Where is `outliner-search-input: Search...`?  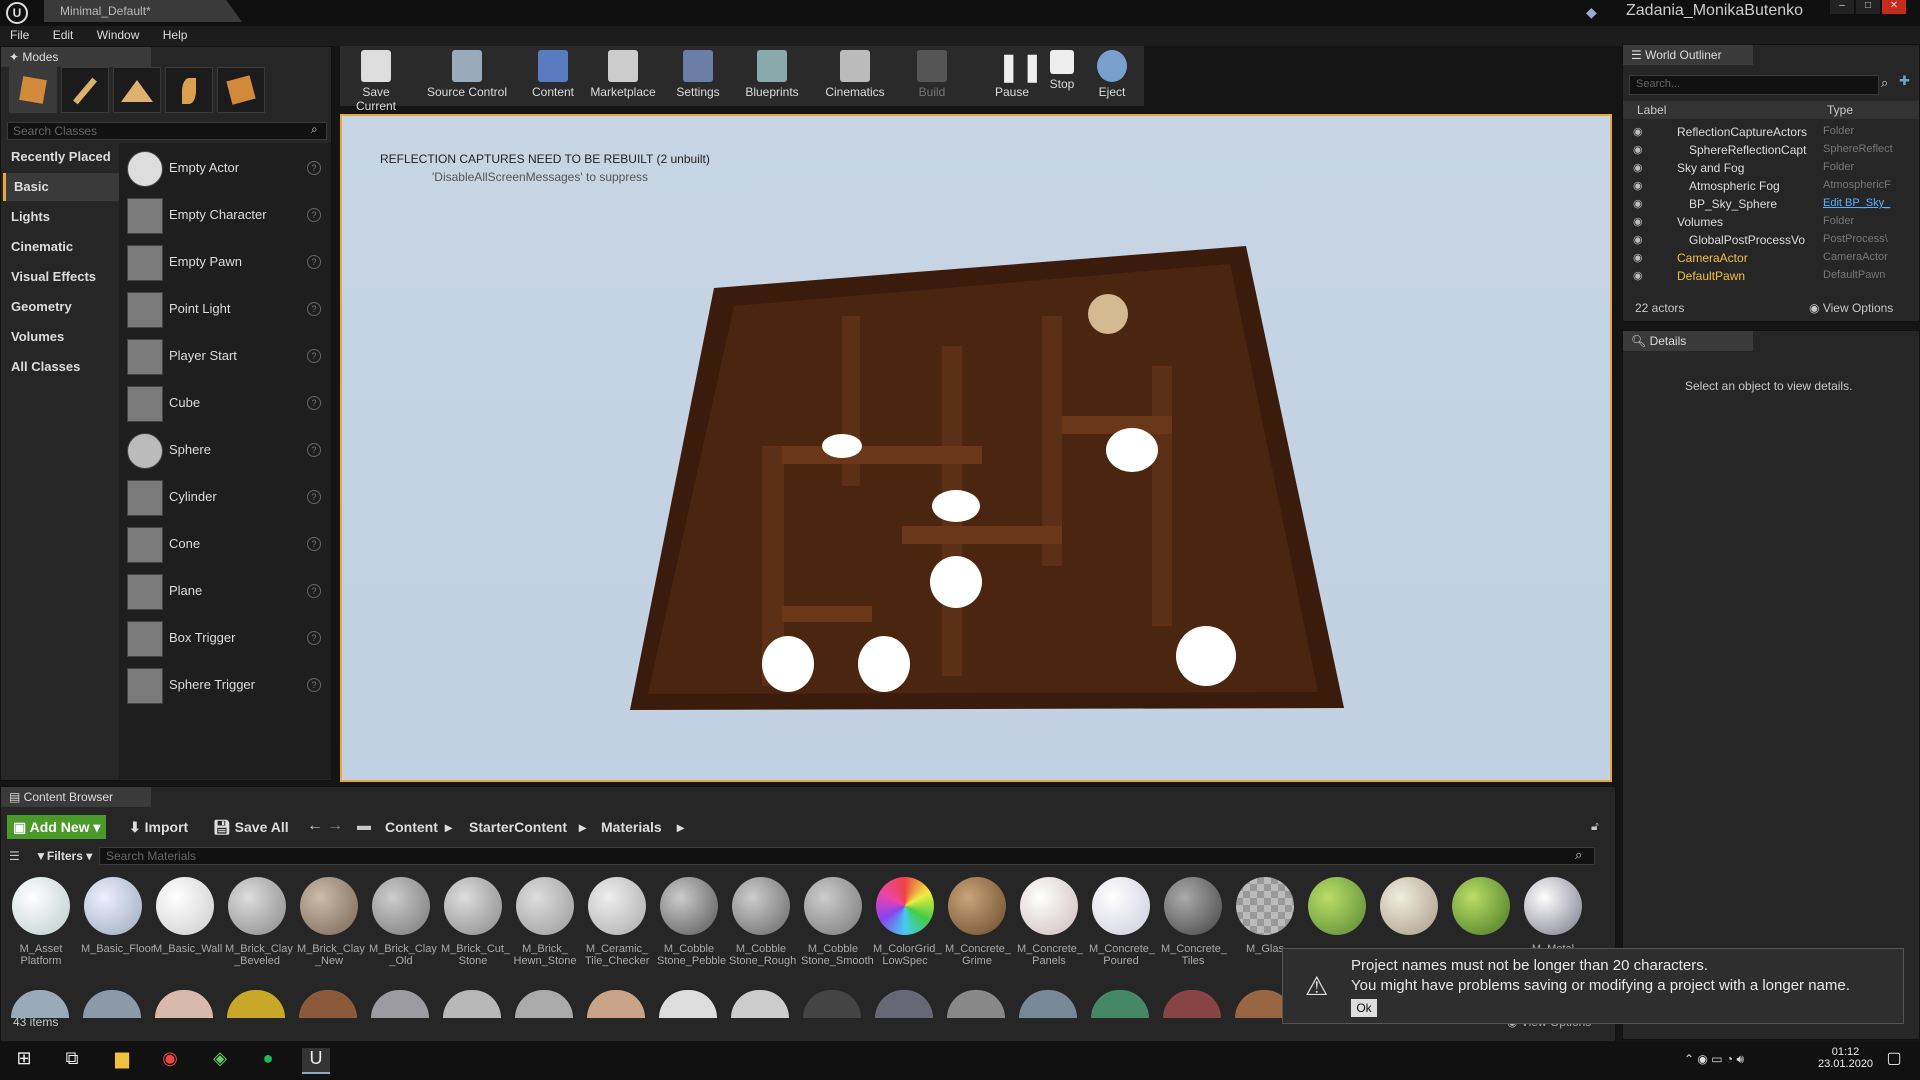
outliner-search-input: Search... is located at coordinates (1754, 85).